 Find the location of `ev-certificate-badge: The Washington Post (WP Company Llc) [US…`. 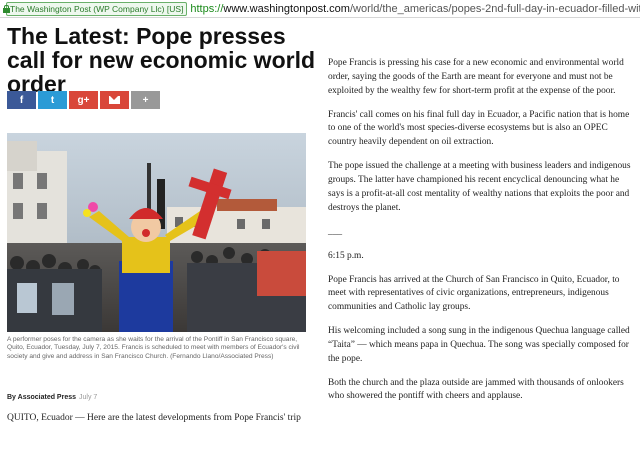

ev-certificate-badge: The Washington Post (WP Company Llc) [US… is located at coordinates (97, 8).